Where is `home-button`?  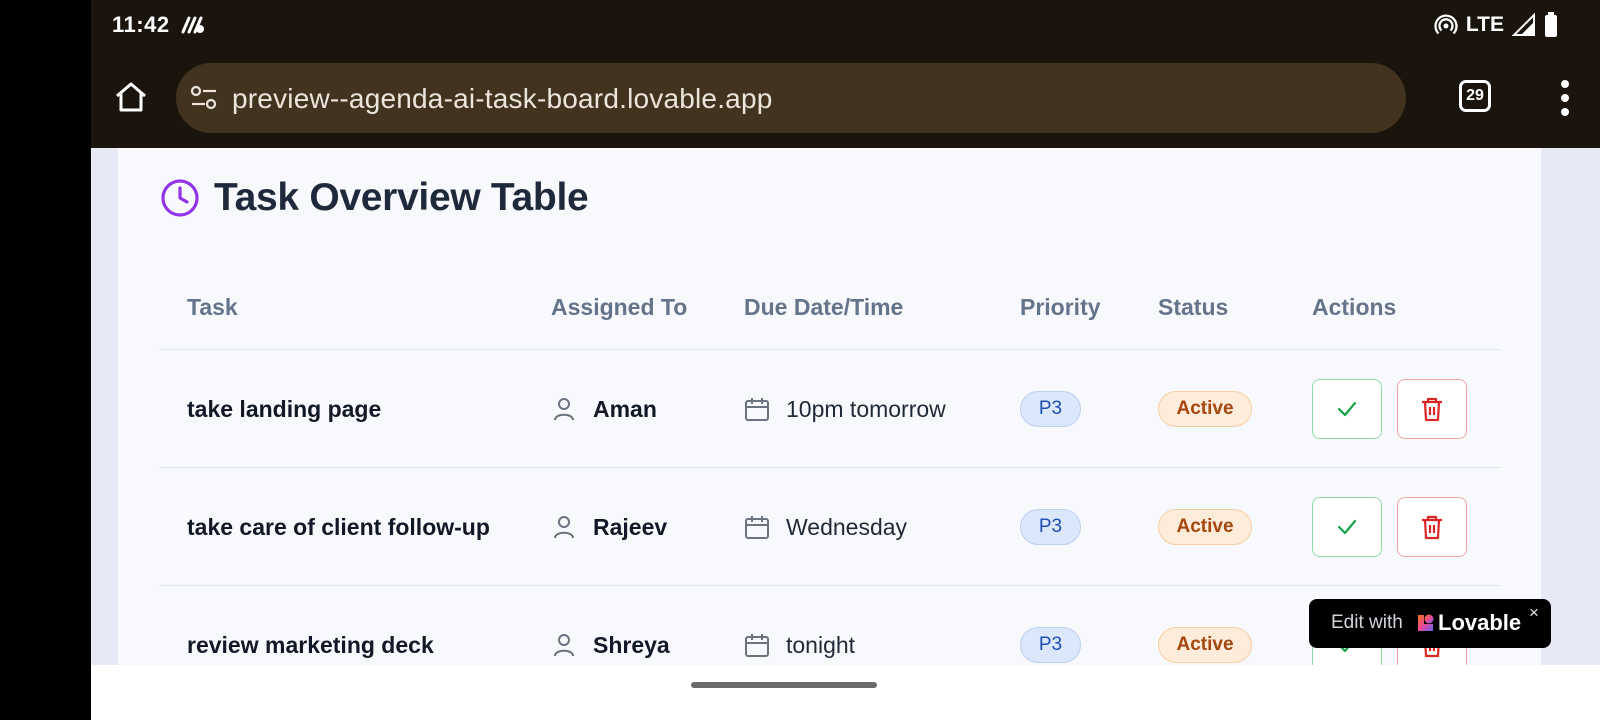 home-button is located at coordinates (131, 97).